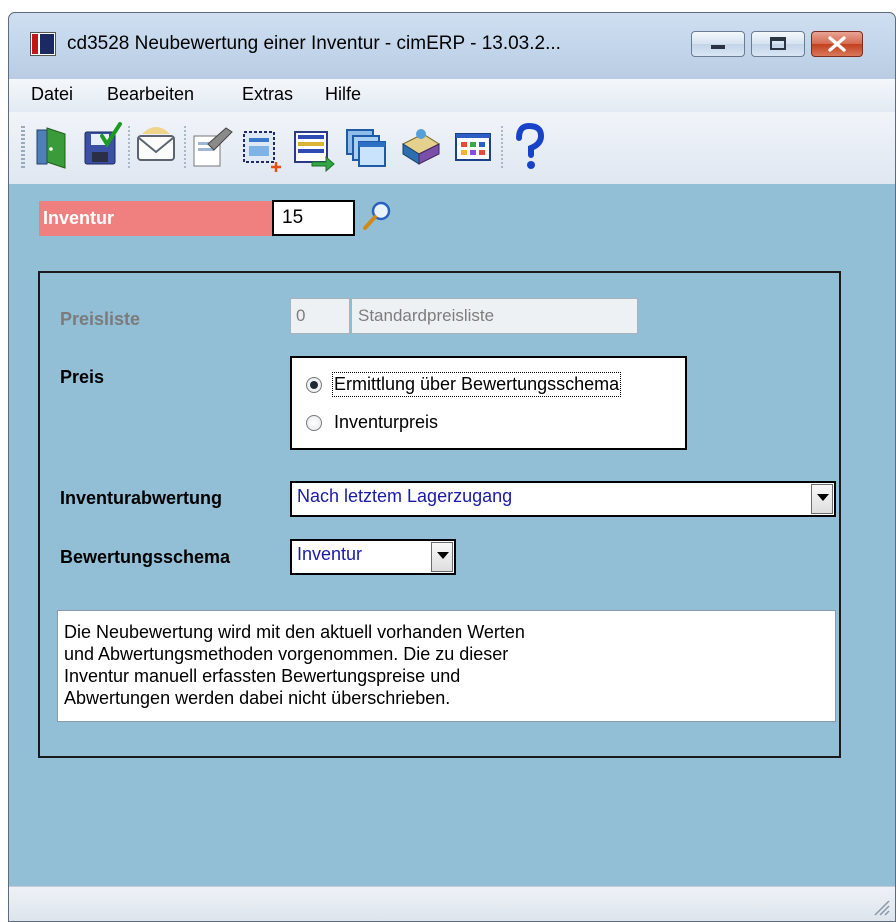 The height and width of the screenshot is (922, 896). I want to click on save-icon, so click(102, 147).